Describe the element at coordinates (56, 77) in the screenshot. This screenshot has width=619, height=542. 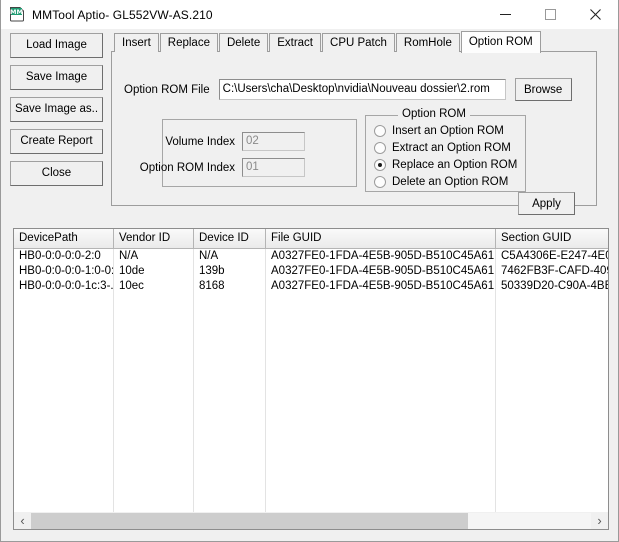
I see `save-image-button: Save Image` at that location.